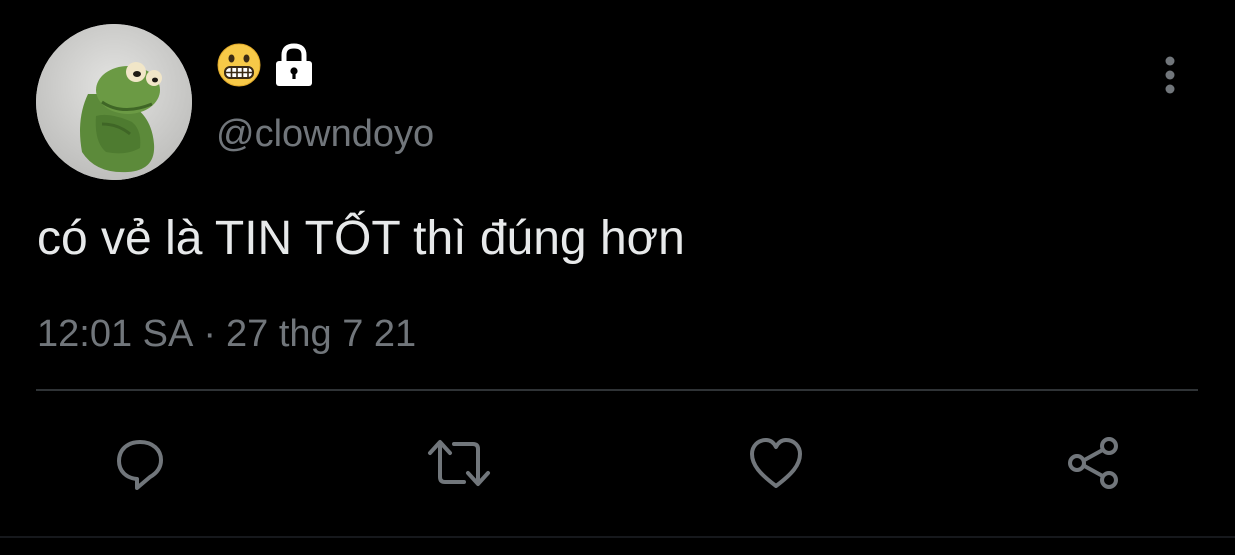  I want to click on heart-icon, so click(776, 463).